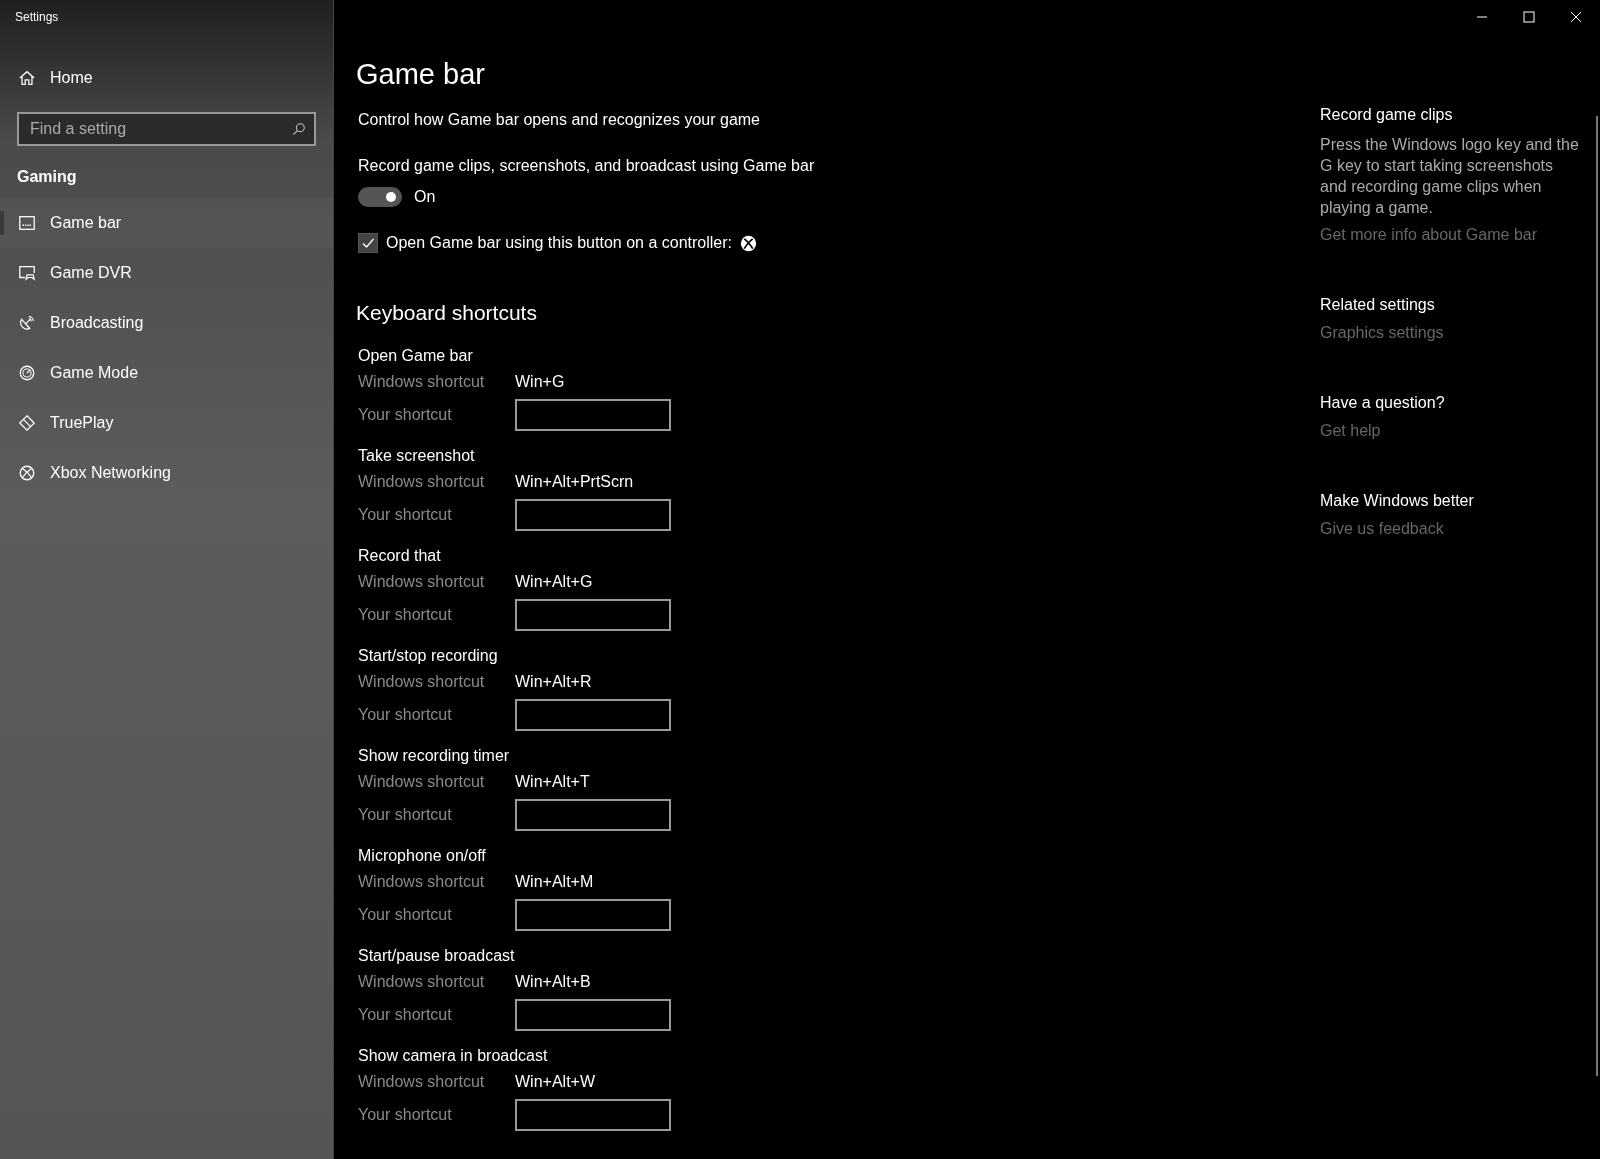 The width and height of the screenshot is (1600, 1159). What do you see at coordinates (553, 982) in the screenshot?
I see `shortcut-value: Win+Alt+B` at bounding box center [553, 982].